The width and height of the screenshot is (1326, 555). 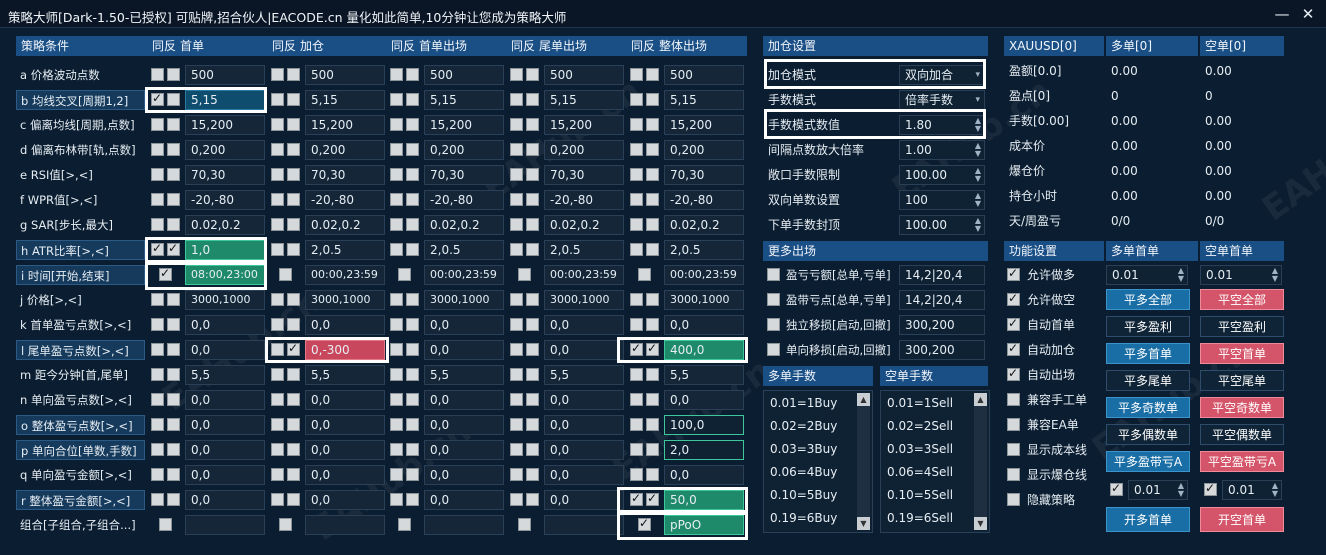 I want to click on condition-value-field: 00:00,23:59, so click(x=345, y=275).